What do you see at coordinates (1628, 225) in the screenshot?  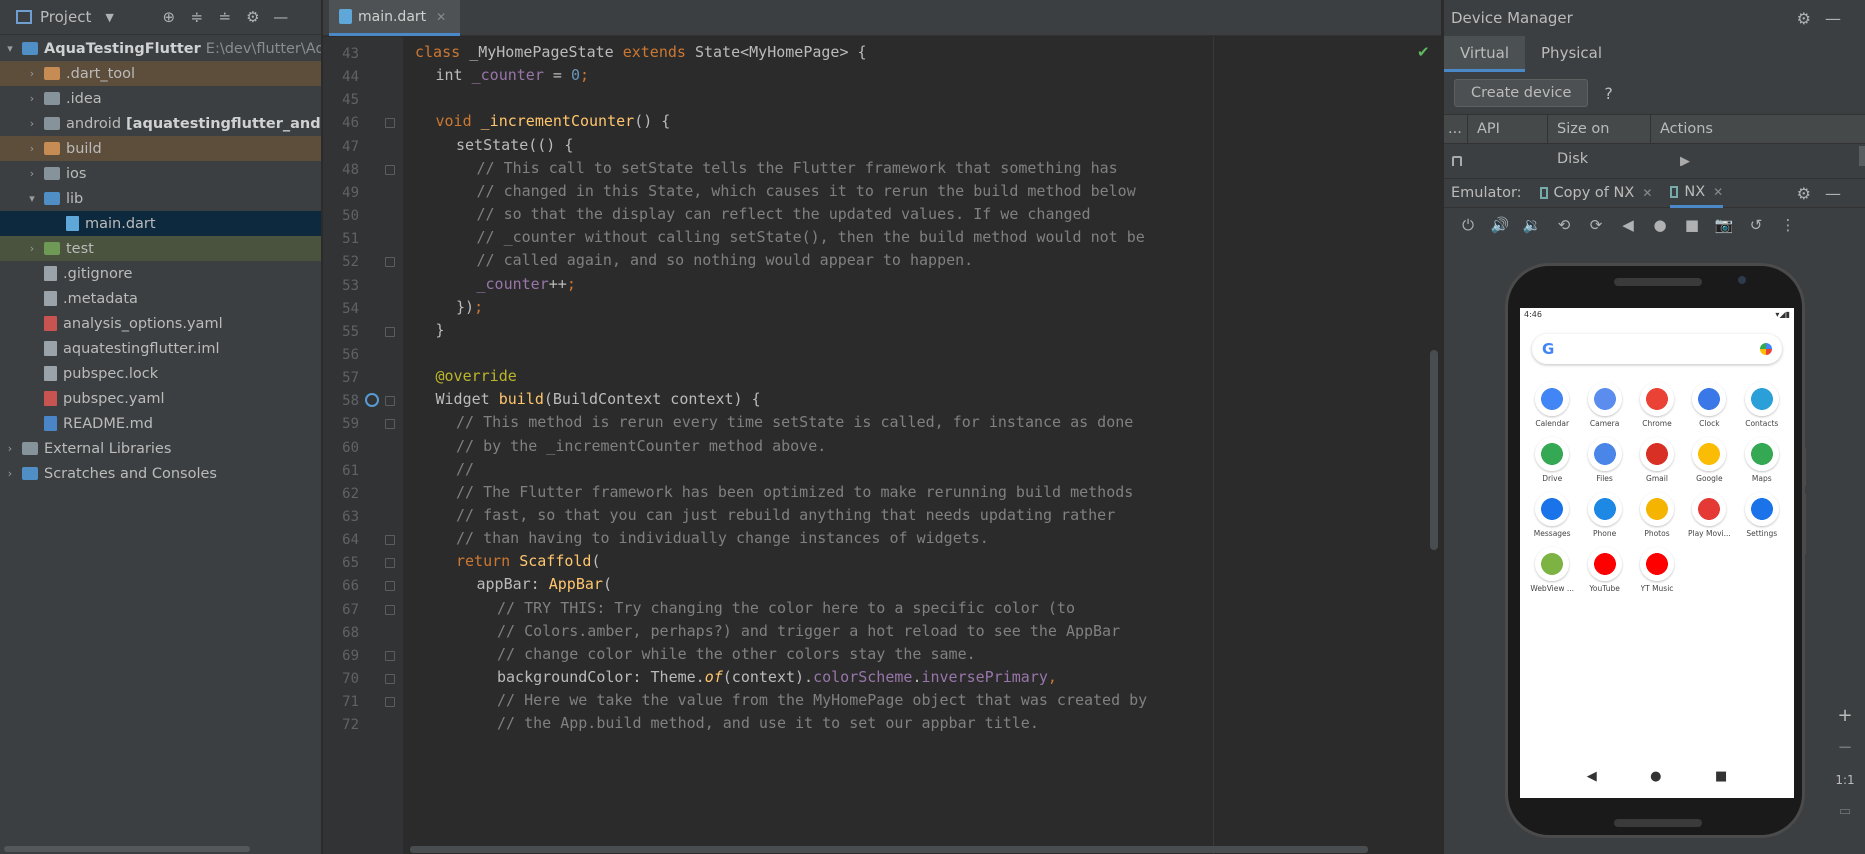 I see `back-icon: ◀` at bounding box center [1628, 225].